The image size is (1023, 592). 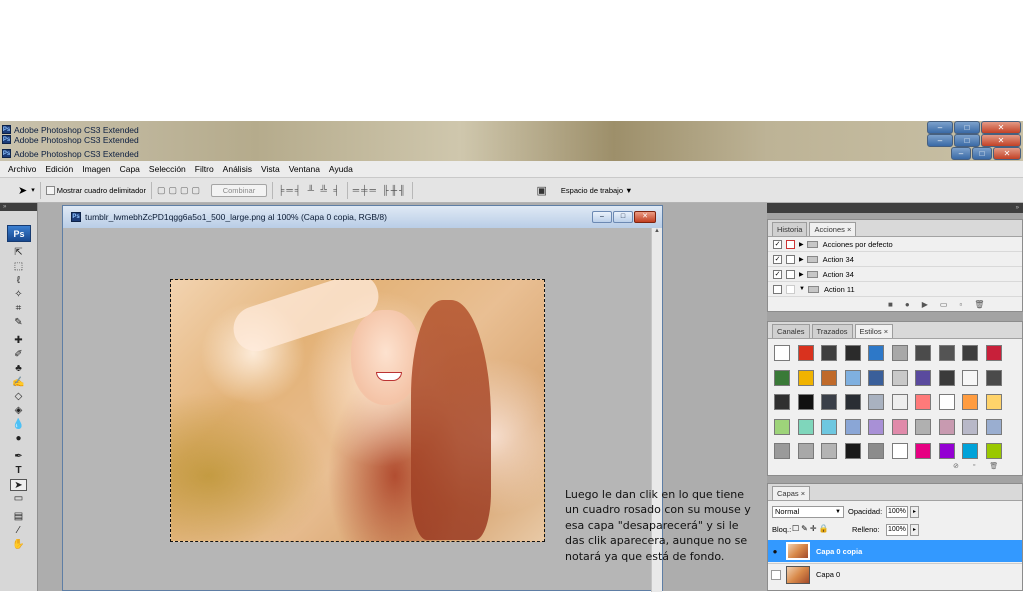 I want to click on fill-slider-toggle: ▸, so click(x=914, y=530).